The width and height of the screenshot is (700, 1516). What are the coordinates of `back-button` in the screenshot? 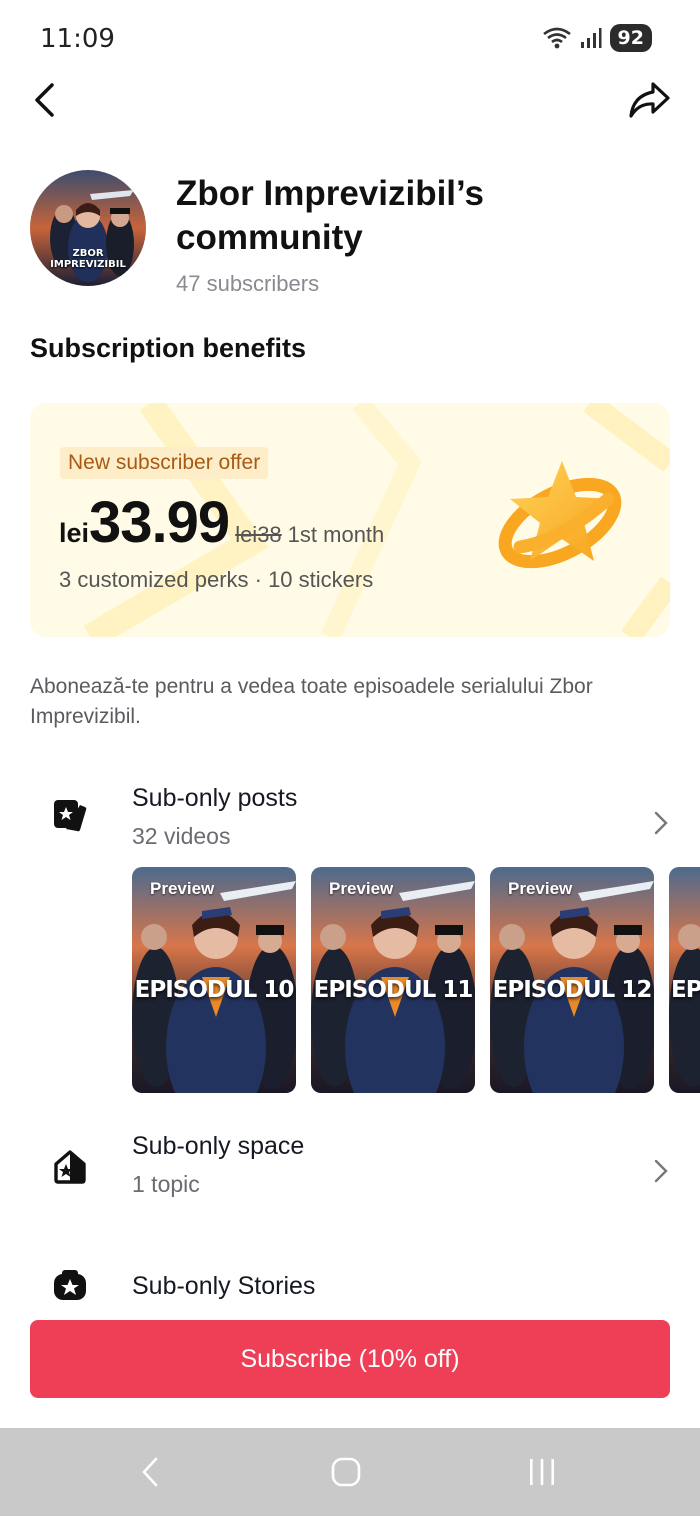 It's located at (44, 100).